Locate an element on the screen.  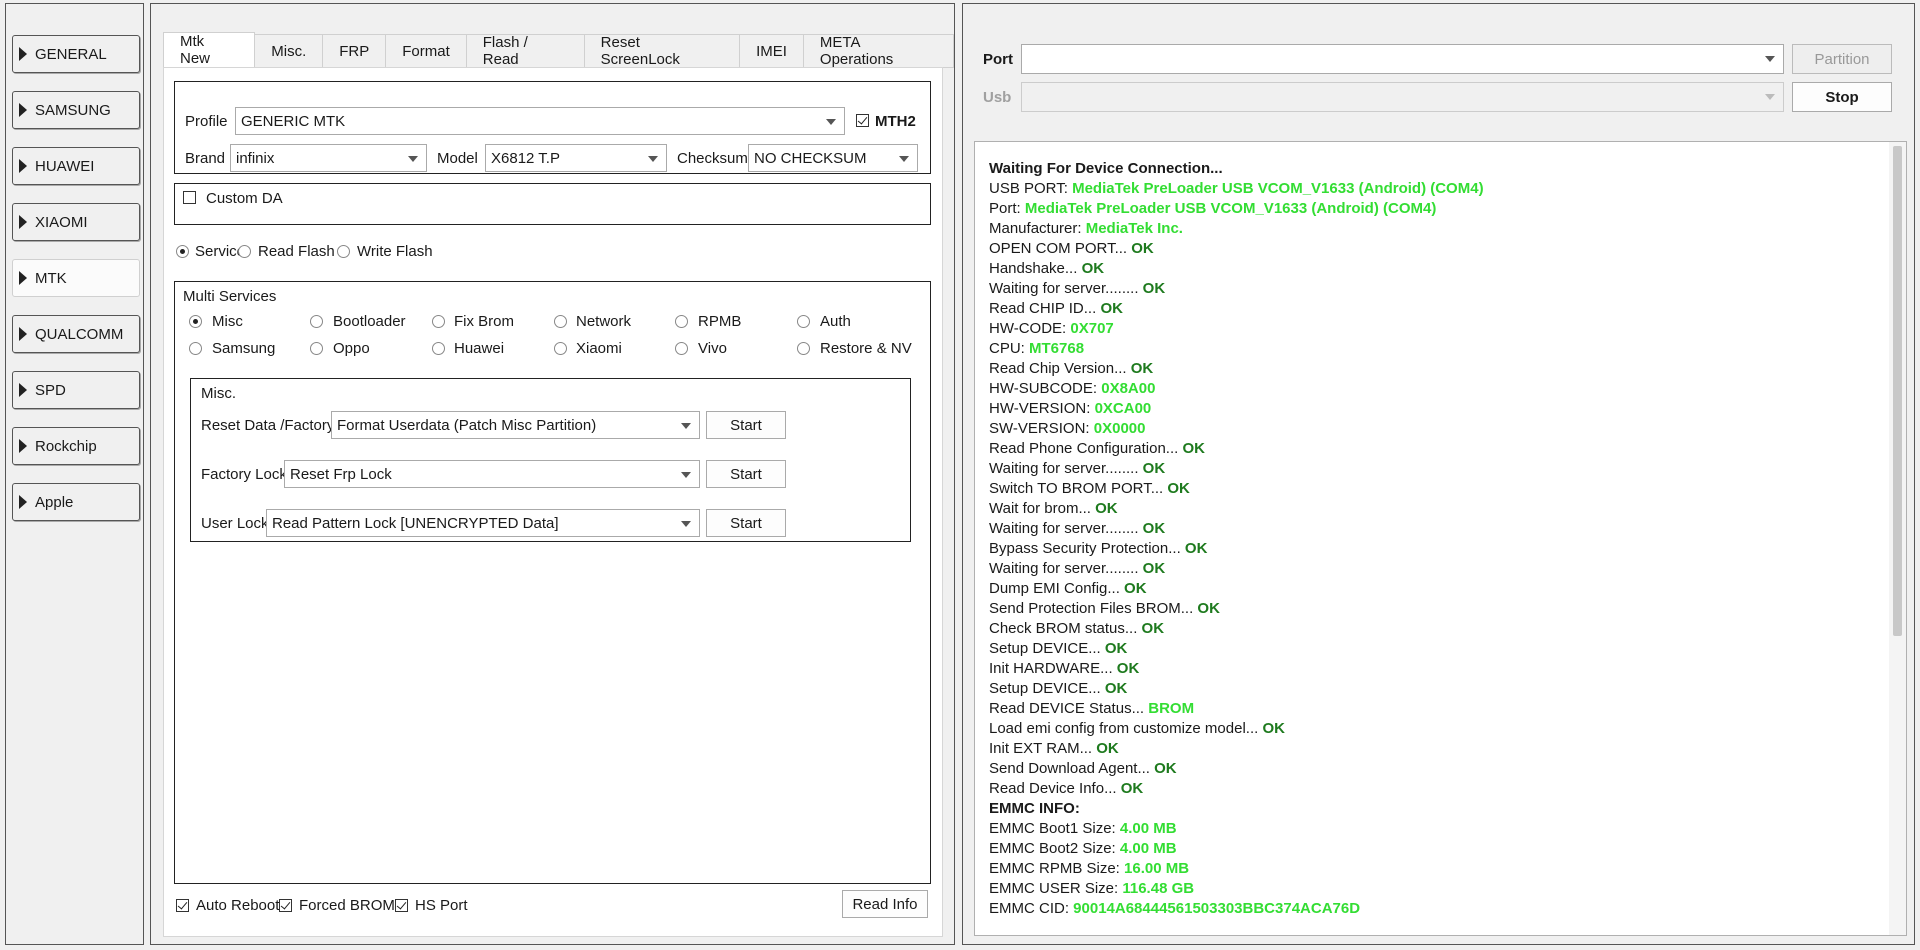
profile-select: GENERIC MTK is located at coordinates (540, 121).